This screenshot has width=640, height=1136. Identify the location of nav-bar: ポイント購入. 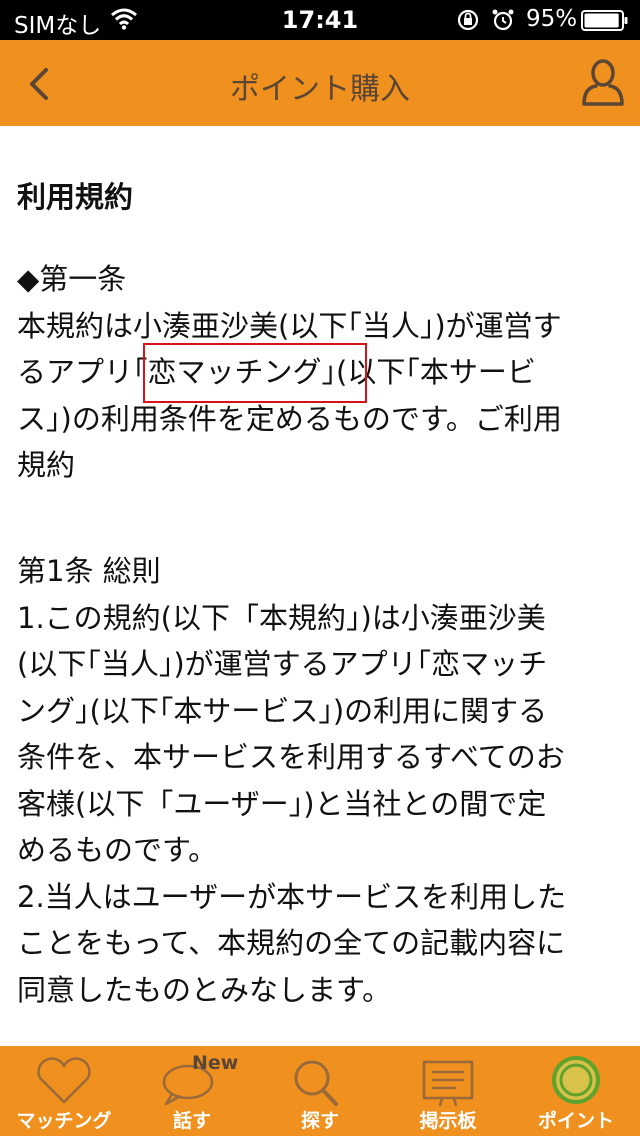
(320, 83).